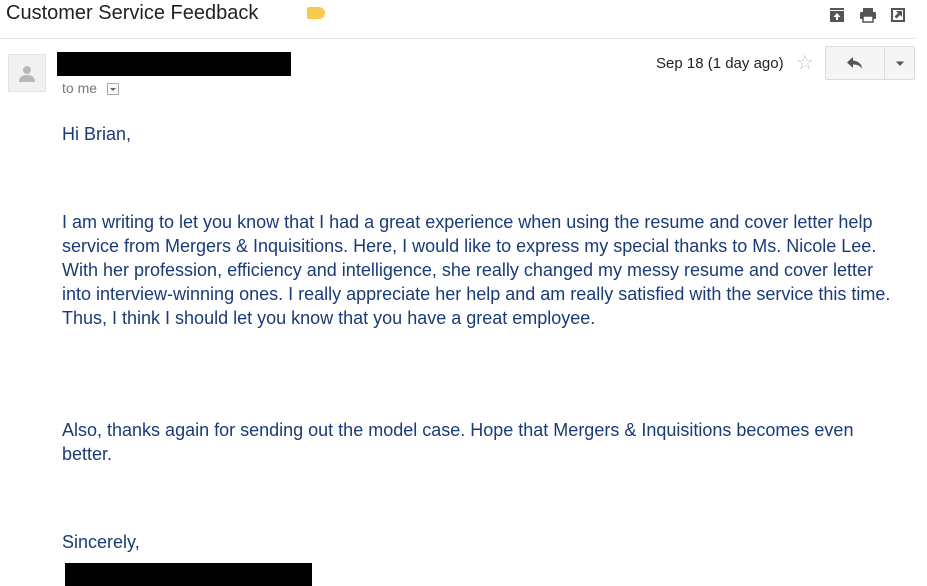 The width and height of the screenshot is (927, 586). What do you see at coordinates (868, 15) in the screenshot?
I see `print-icon` at bounding box center [868, 15].